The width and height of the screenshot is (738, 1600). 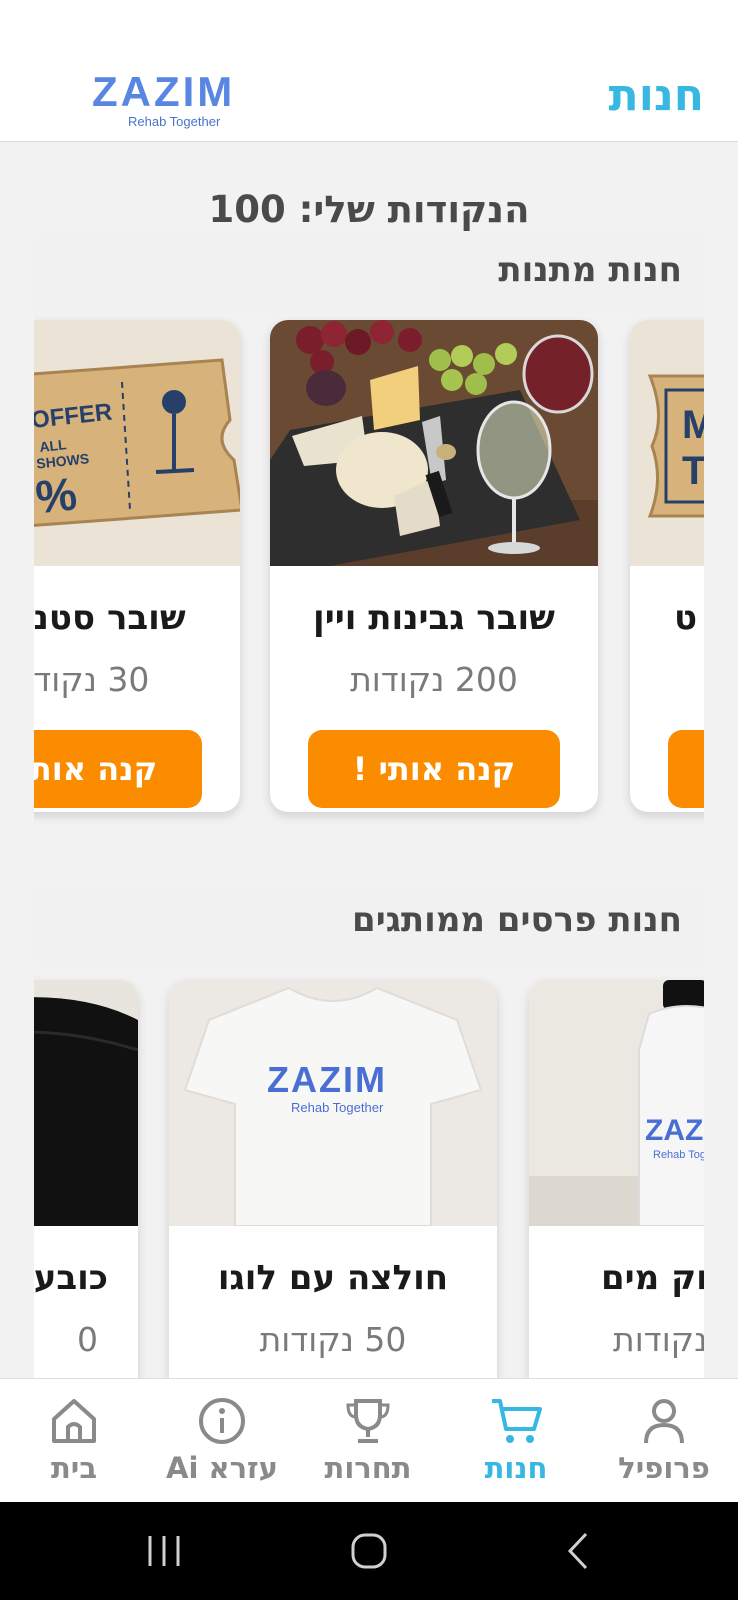 What do you see at coordinates (434, 679) in the screenshot?
I see `gift-card-price: 200 נקודות` at bounding box center [434, 679].